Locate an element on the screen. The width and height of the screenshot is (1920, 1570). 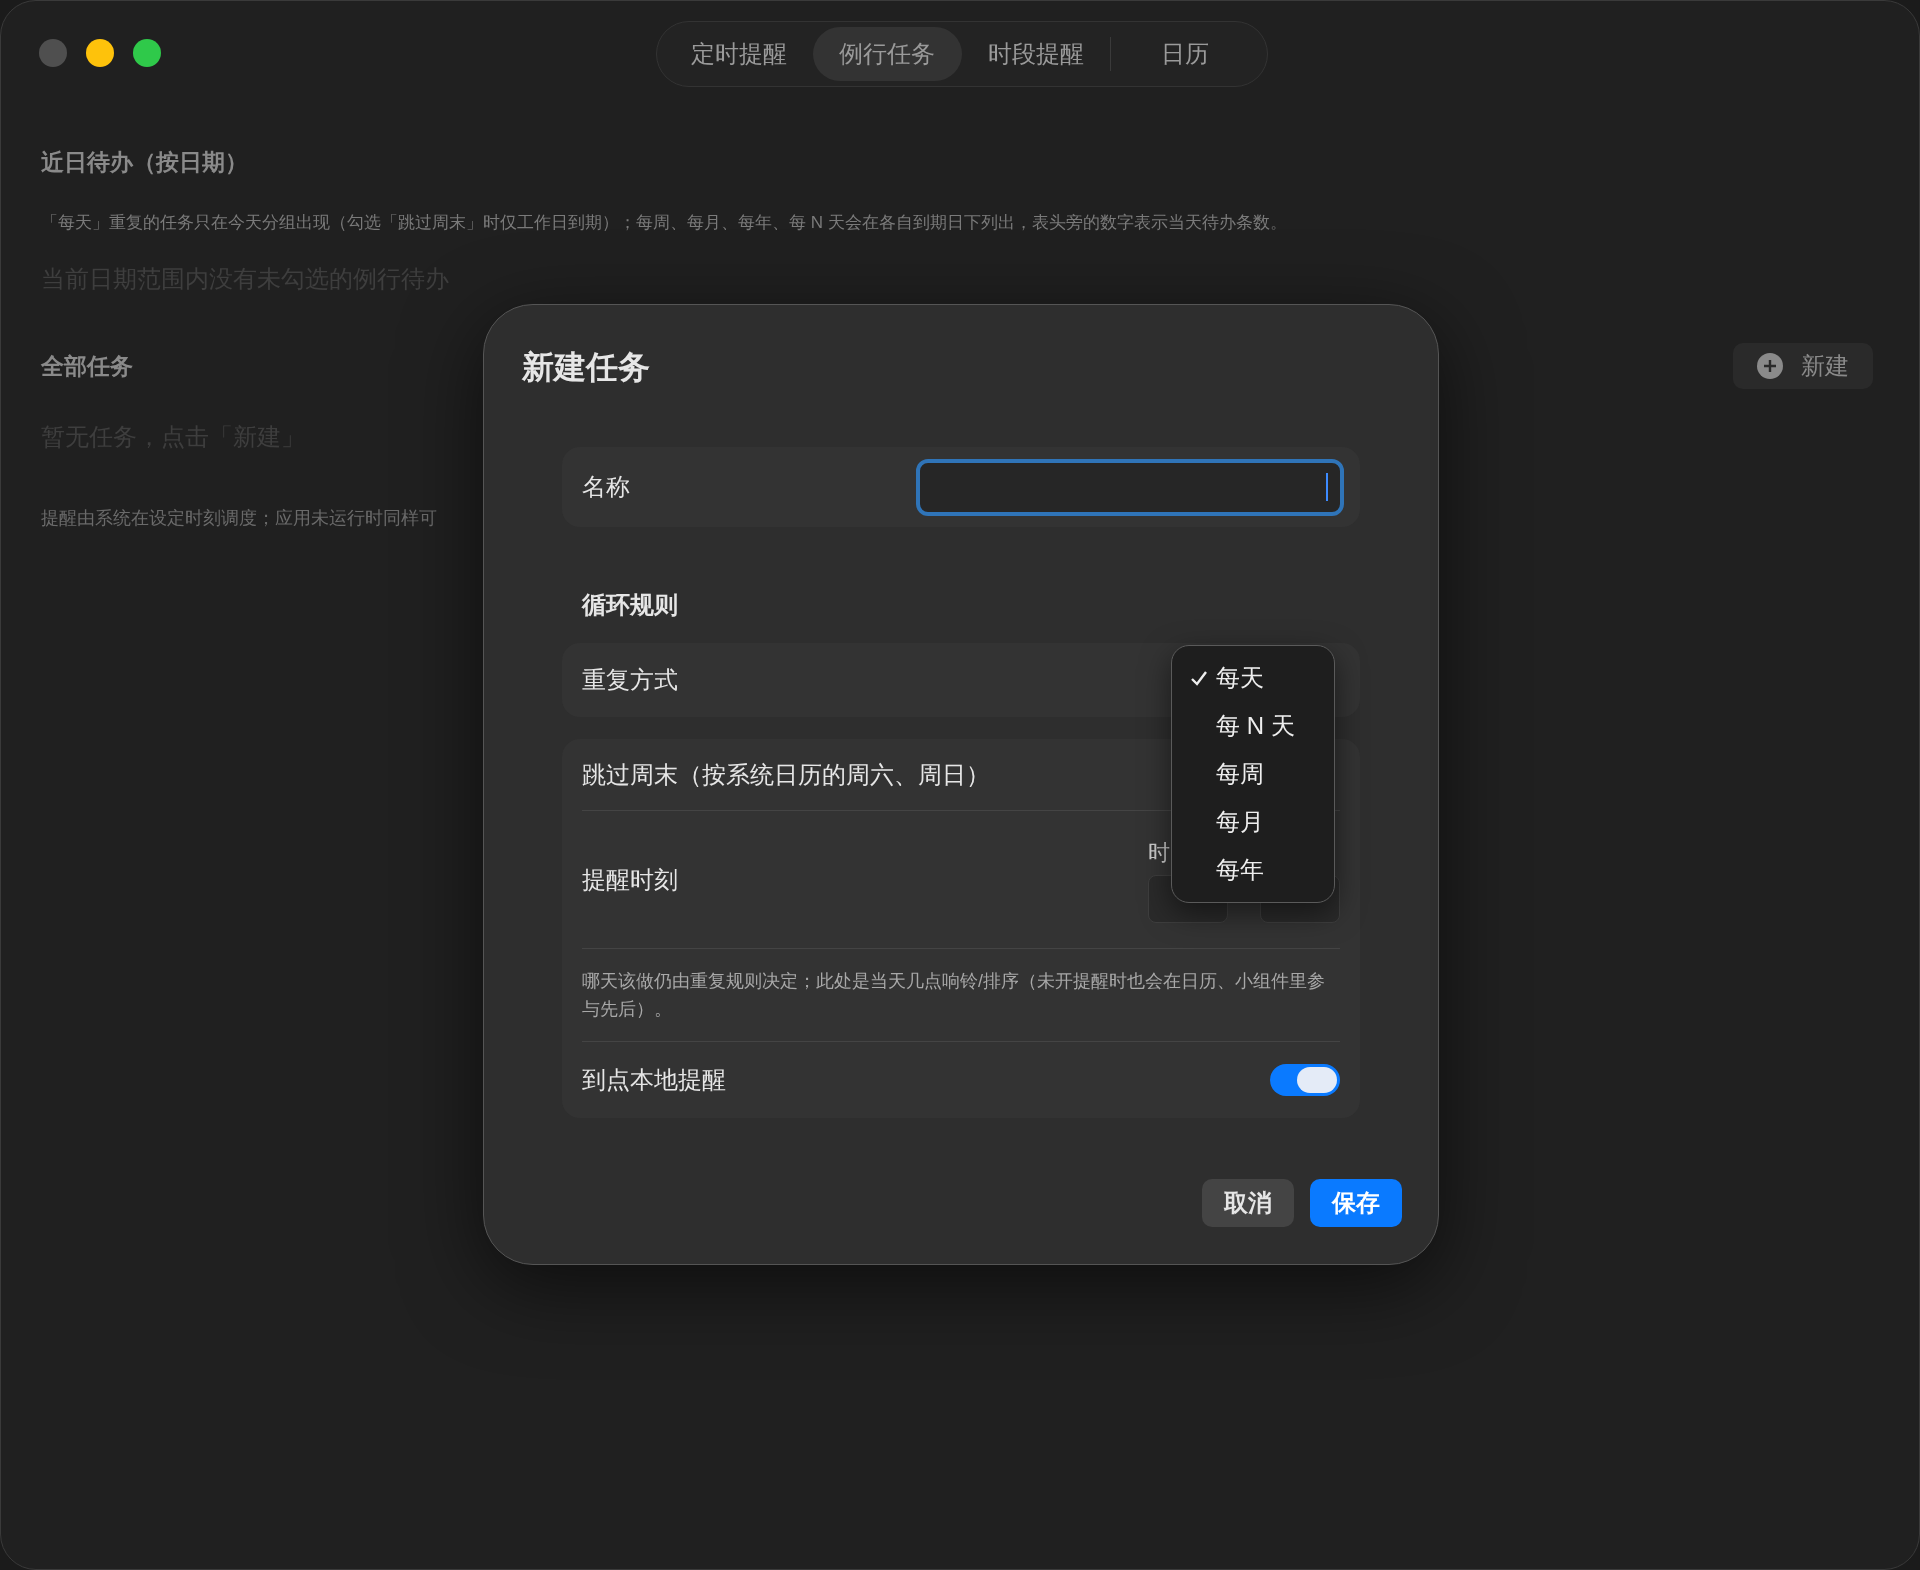
description-text: 「每天」重复的任务只在今天分组出现（勾选「跳过周末」时仅工作日到期）；每周、每月、每年、每 N 天会在各自到期日下列出，表头旁的数字表示当天待办条数。 is located at coordinates (664, 222).